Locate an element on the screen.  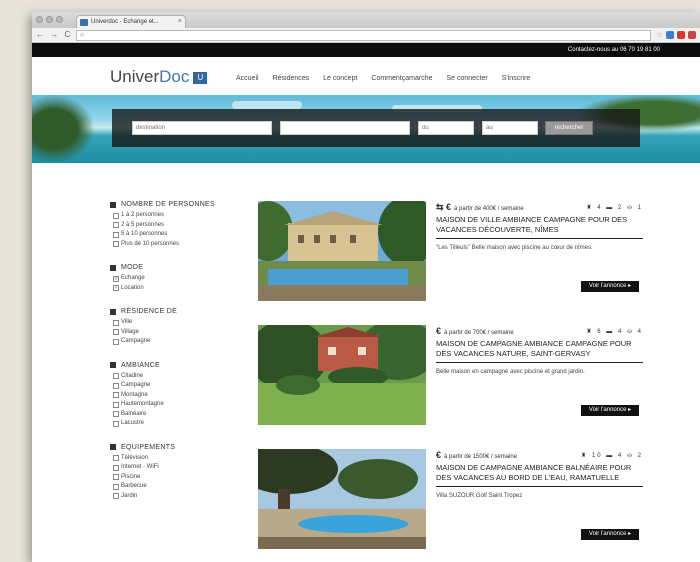
palm-image is located at coordinates (67, 129).